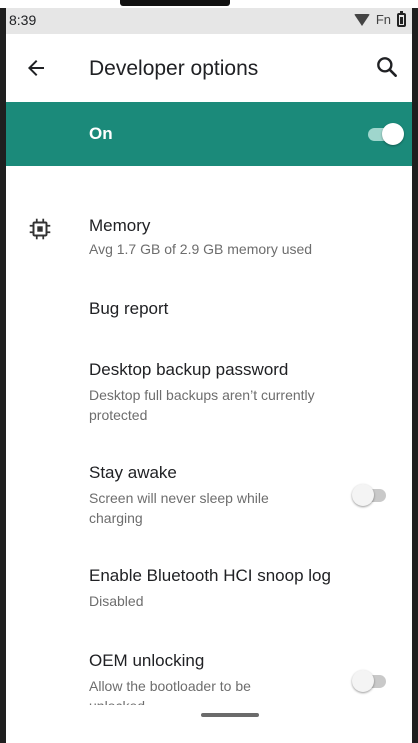  I want to click on memory-chip-icon, so click(40, 229).